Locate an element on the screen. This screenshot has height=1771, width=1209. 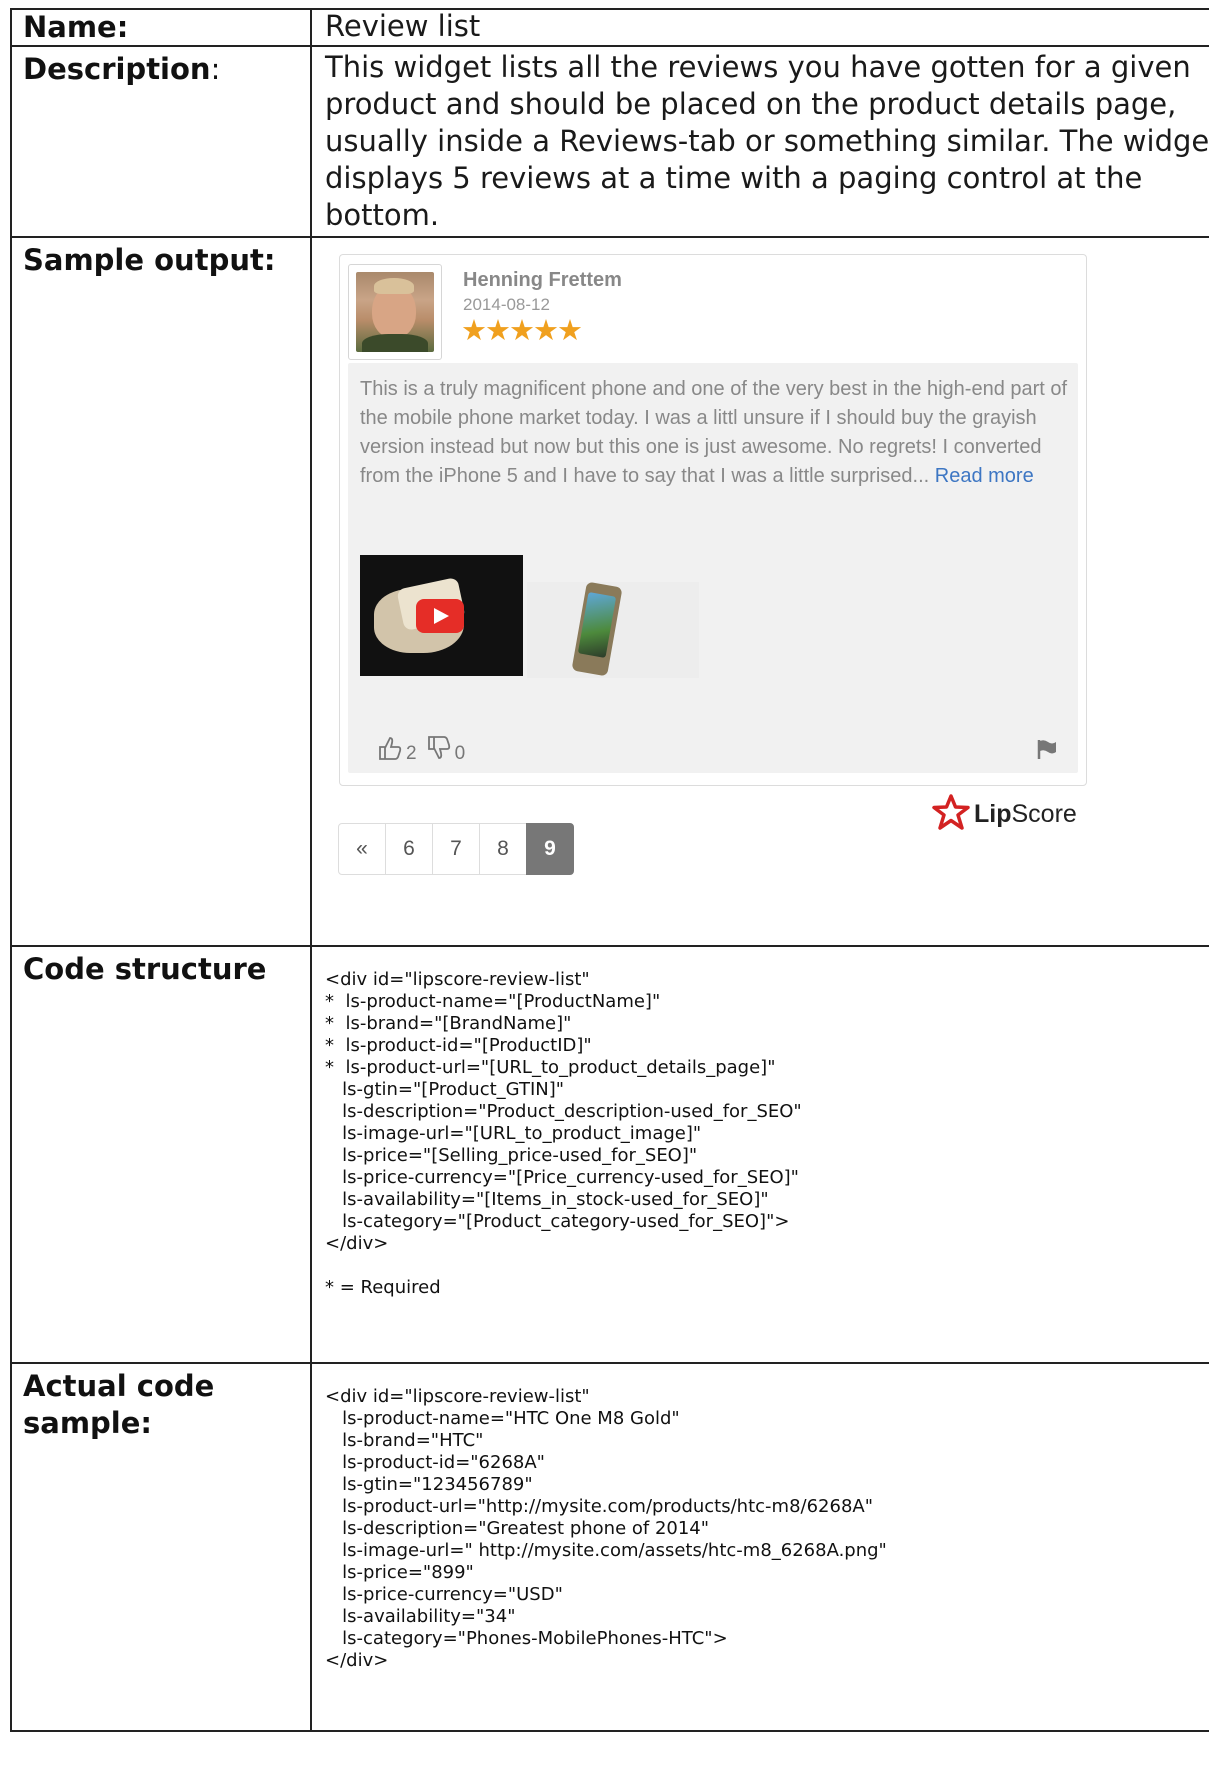
lipscore-logo: Lip Score is located at coordinates (1004, 814).